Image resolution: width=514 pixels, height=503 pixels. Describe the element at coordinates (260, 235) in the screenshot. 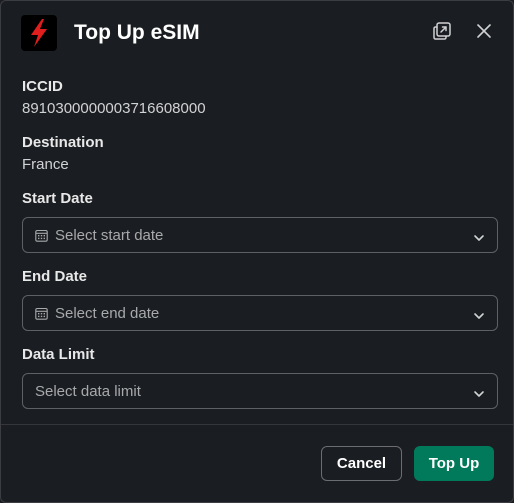

I see `start-date-picker: Select start date` at that location.